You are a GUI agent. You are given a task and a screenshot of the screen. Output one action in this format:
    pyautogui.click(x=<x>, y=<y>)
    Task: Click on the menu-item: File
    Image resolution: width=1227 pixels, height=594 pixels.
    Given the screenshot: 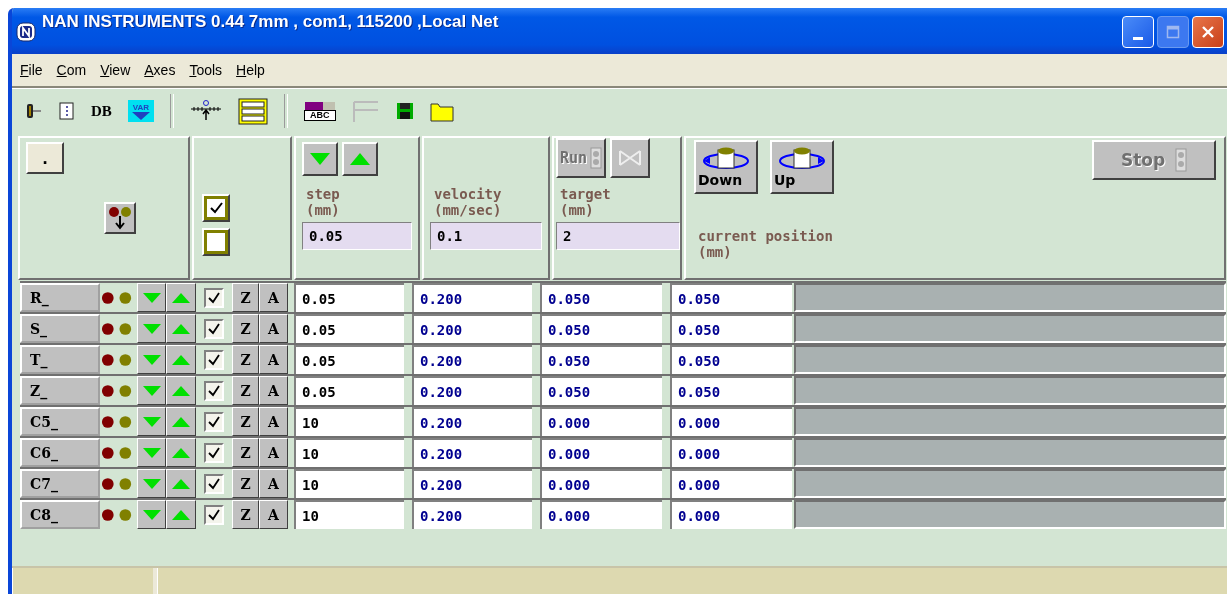 What is the action you would take?
    pyautogui.click(x=31, y=70)
    